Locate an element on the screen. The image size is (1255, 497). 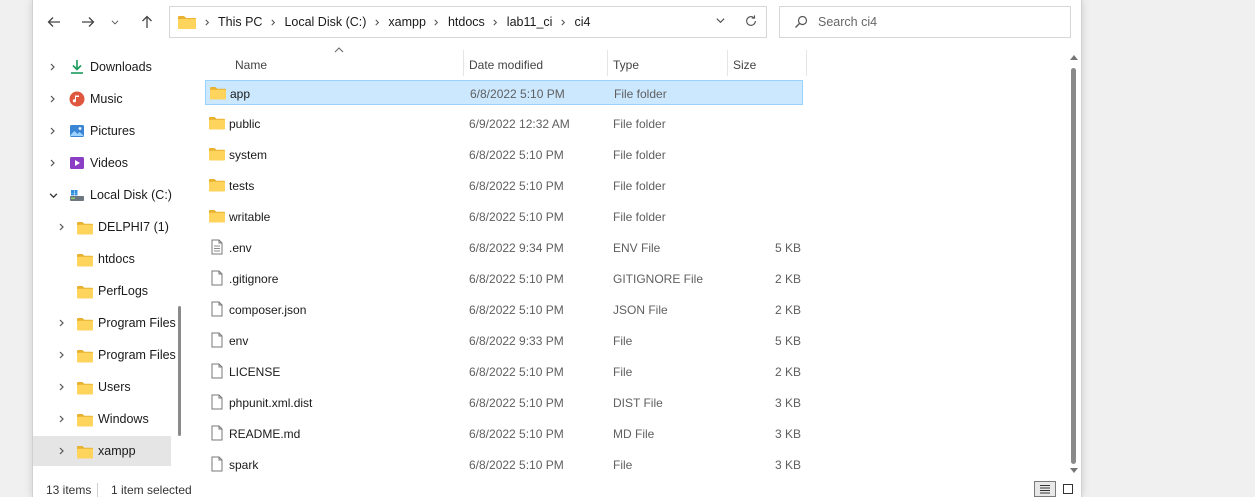
file-name: .env is located at coordinates (240, 248).